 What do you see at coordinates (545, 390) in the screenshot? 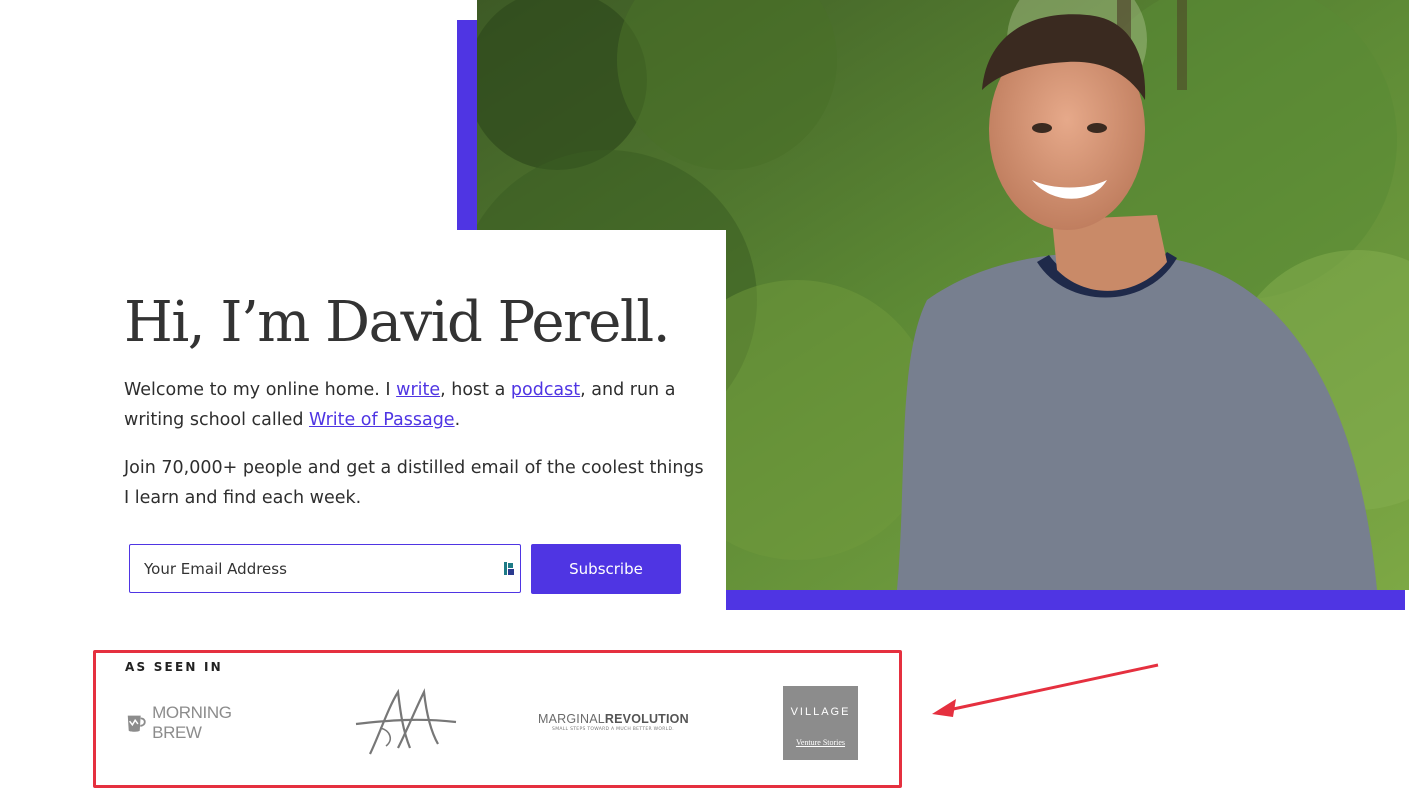
I see `podcast-link: podcast` at bounding box center [545, 390].